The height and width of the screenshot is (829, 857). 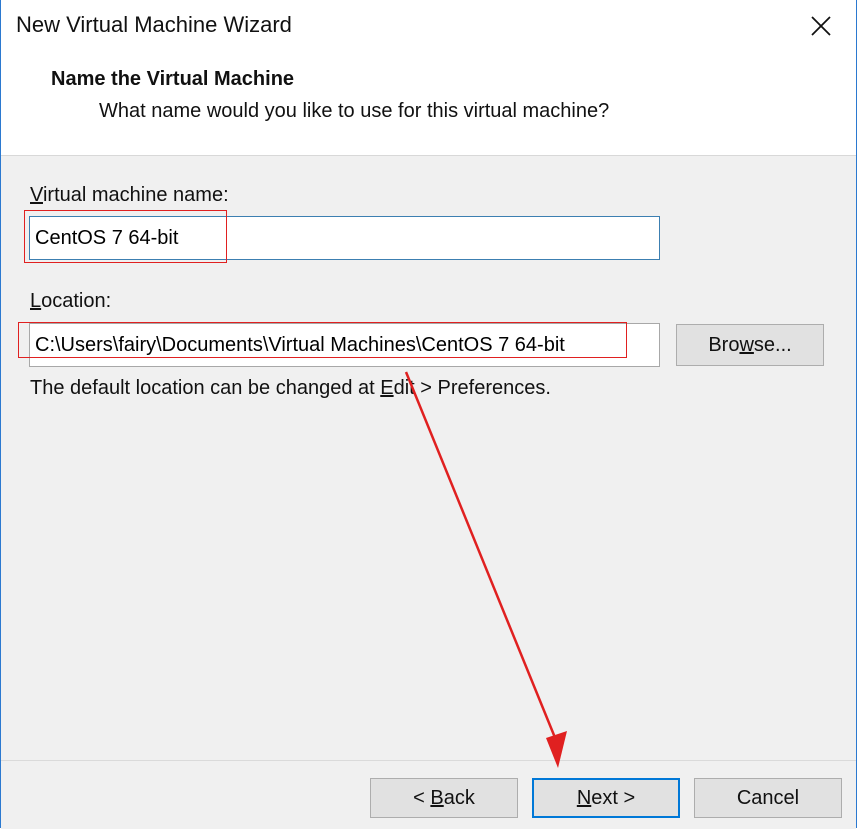 I want to click on location-label-accelerator: L, so click(x=36, y=301).